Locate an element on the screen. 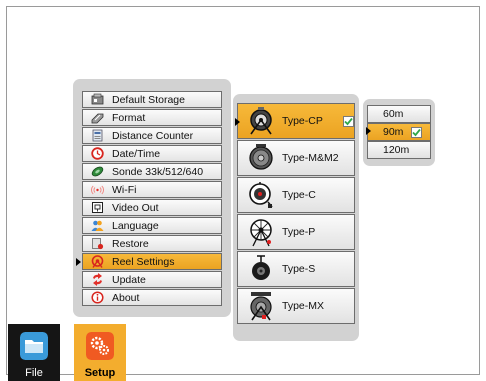 This screenshot has width=486, height=381. reel-m-m2-icon is located at coordinates (261, 157).